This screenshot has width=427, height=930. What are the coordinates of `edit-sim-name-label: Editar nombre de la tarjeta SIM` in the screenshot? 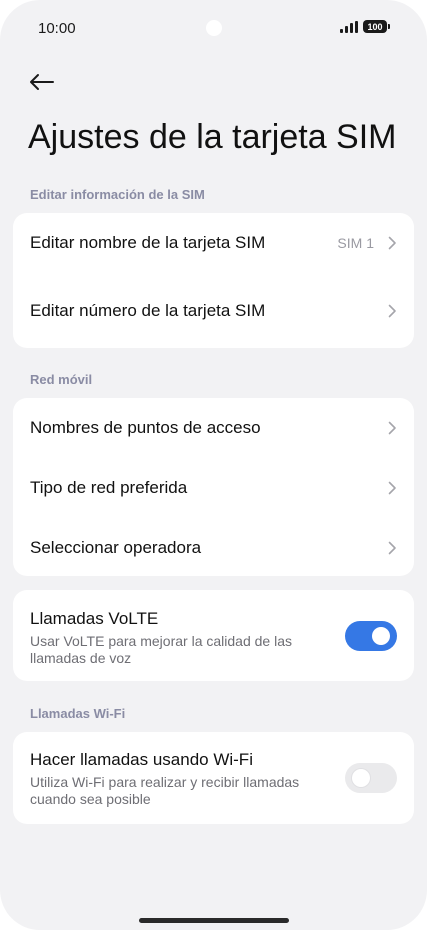 It's located at (148, 242).